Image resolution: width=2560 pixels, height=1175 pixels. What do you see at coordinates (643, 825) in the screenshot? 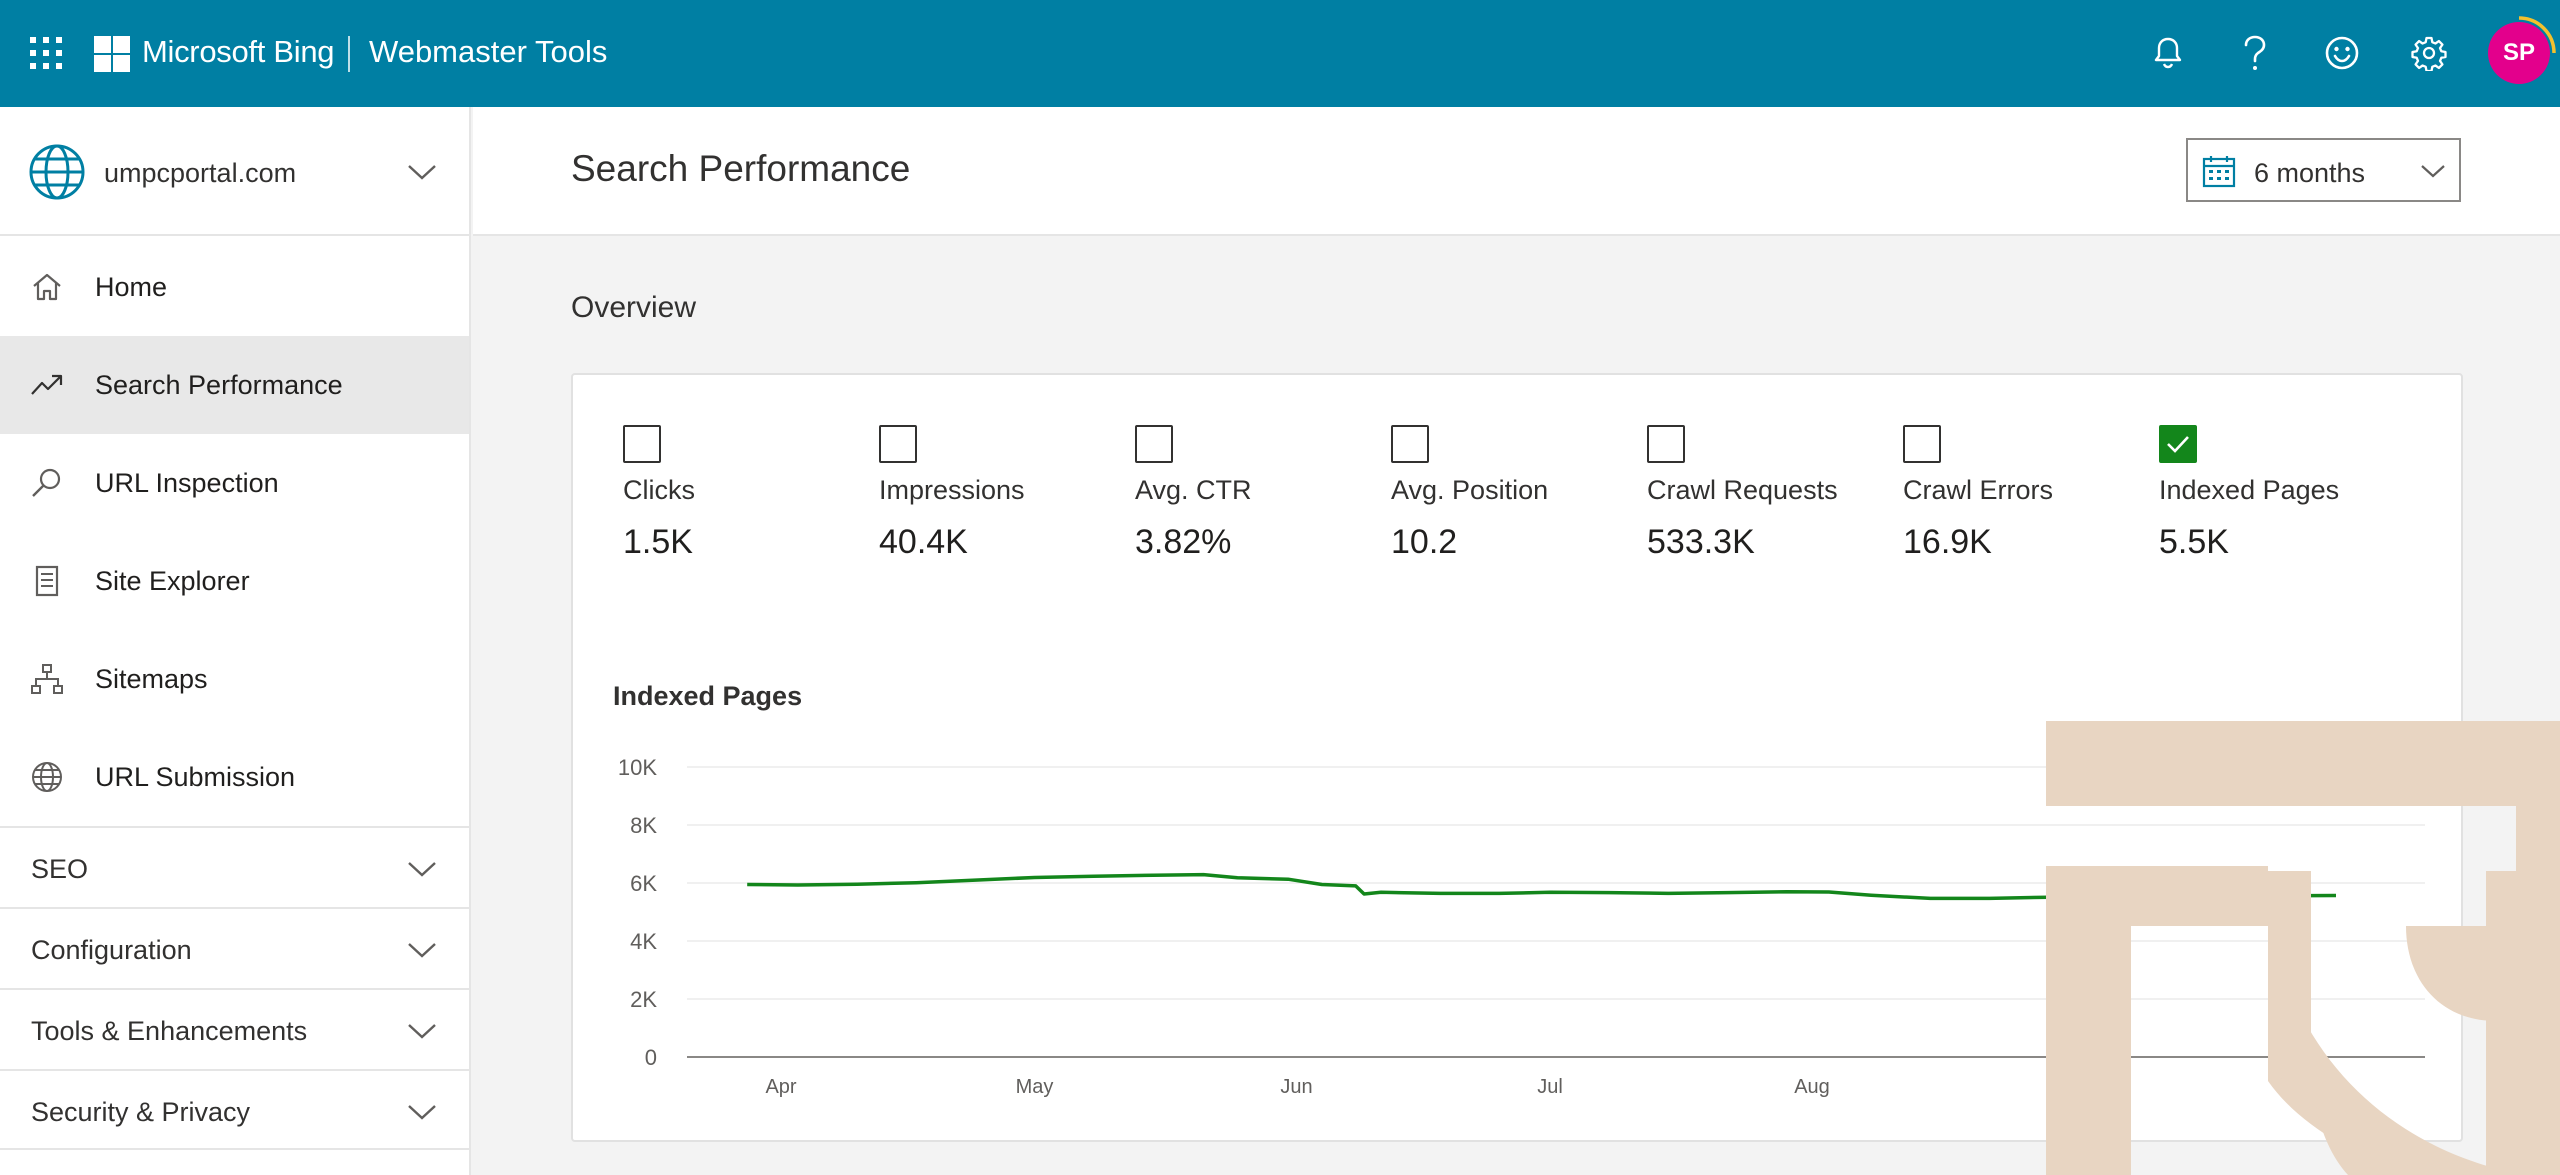
I see `y-tick-label: 8K` at bounding box center [643, 825].